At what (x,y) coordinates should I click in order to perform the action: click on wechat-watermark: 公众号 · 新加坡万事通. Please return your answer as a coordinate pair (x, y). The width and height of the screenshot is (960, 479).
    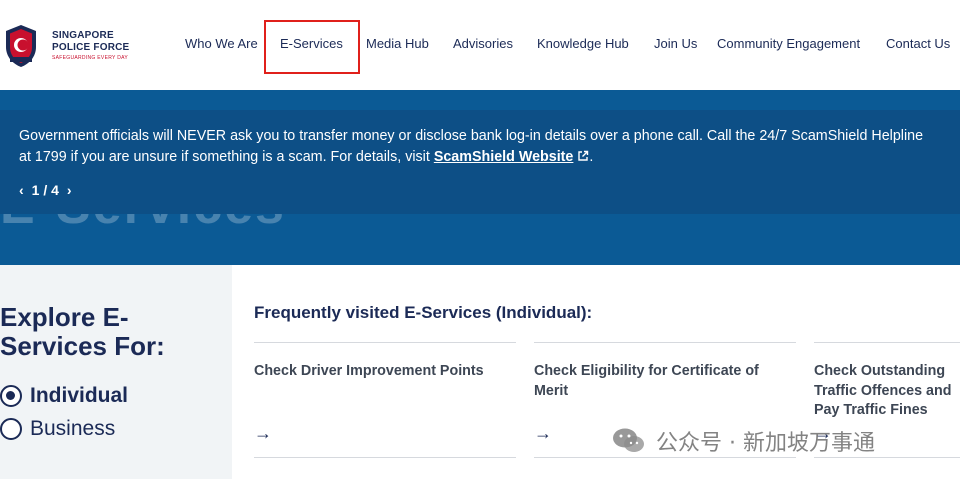
    Looking at the image, I should click on (743, 441).